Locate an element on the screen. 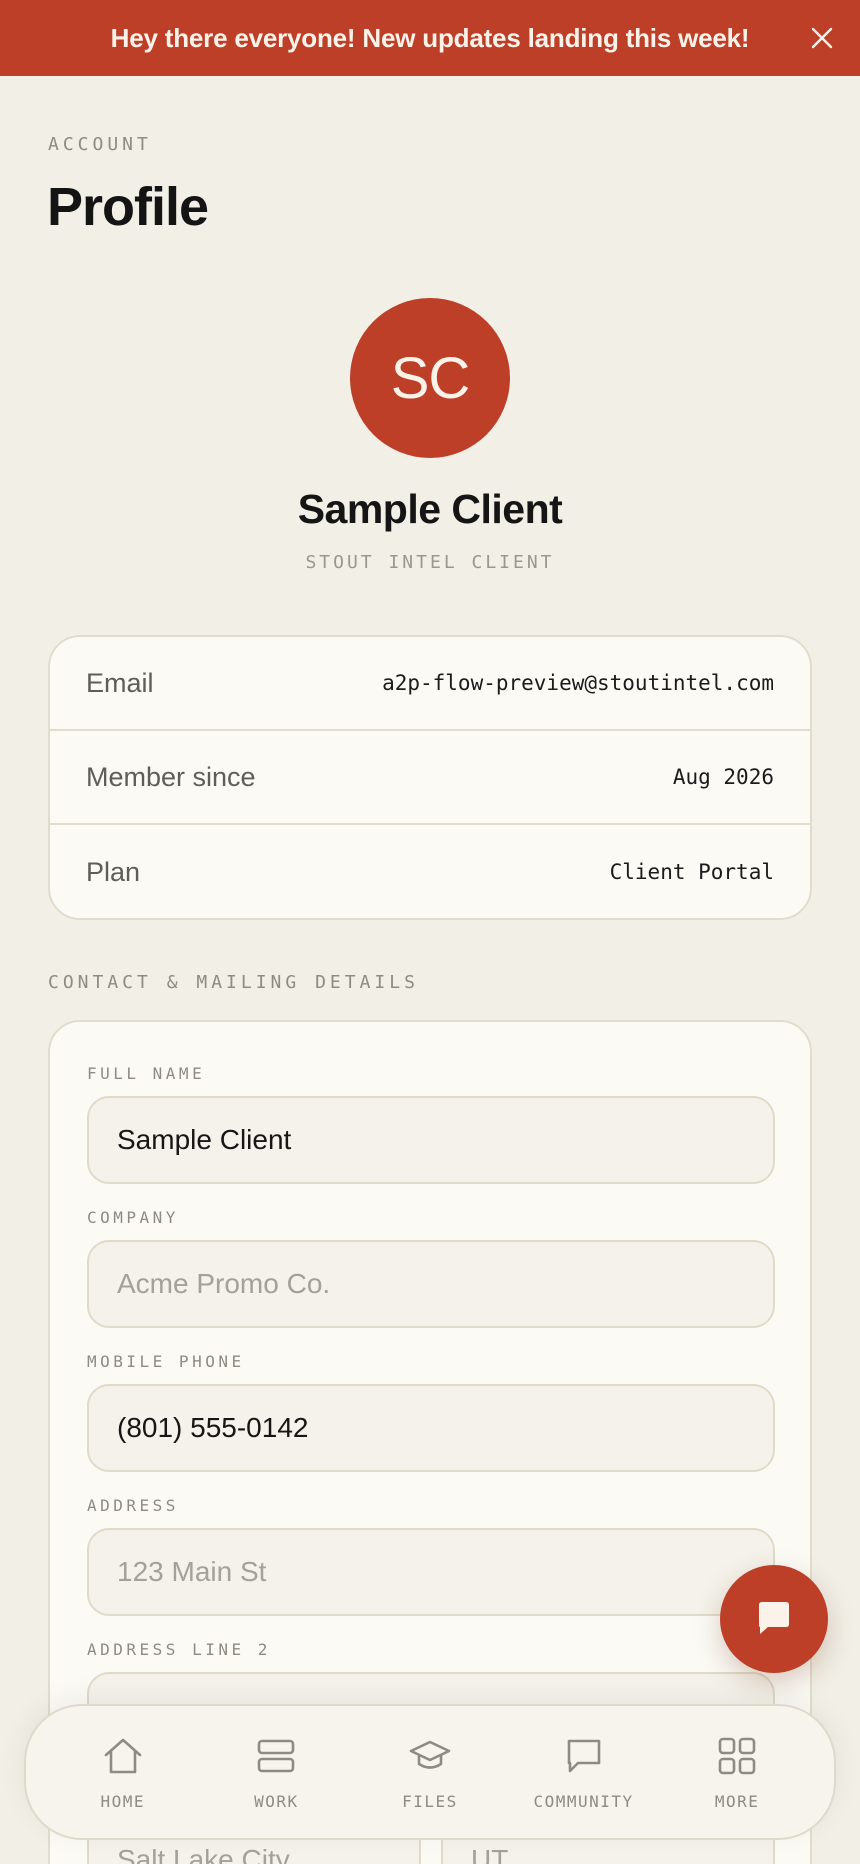 The height and width of the screenshot is (1864, 860). tab-label: WORK is located at coordinates (276, 1801).